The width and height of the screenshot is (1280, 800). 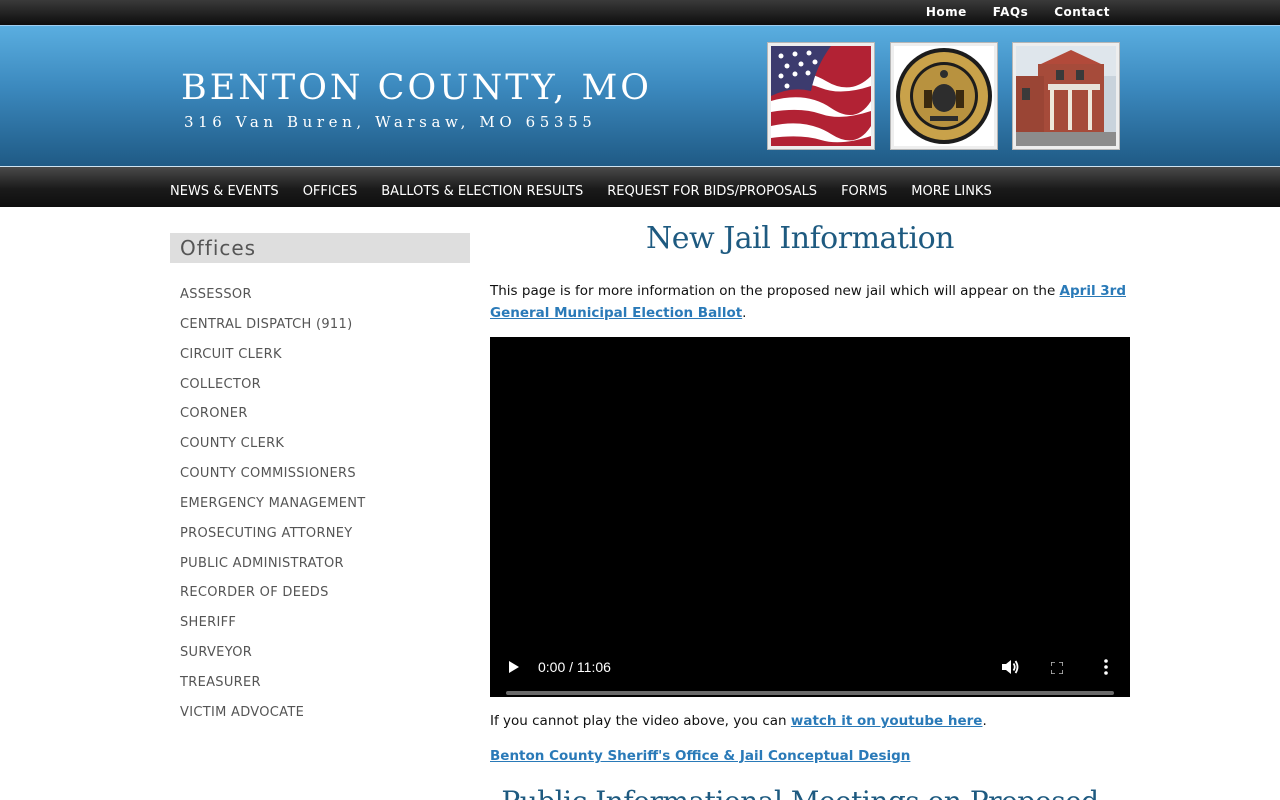 I want to click on missouri-state-seal-image, so click(x=944, y=96).